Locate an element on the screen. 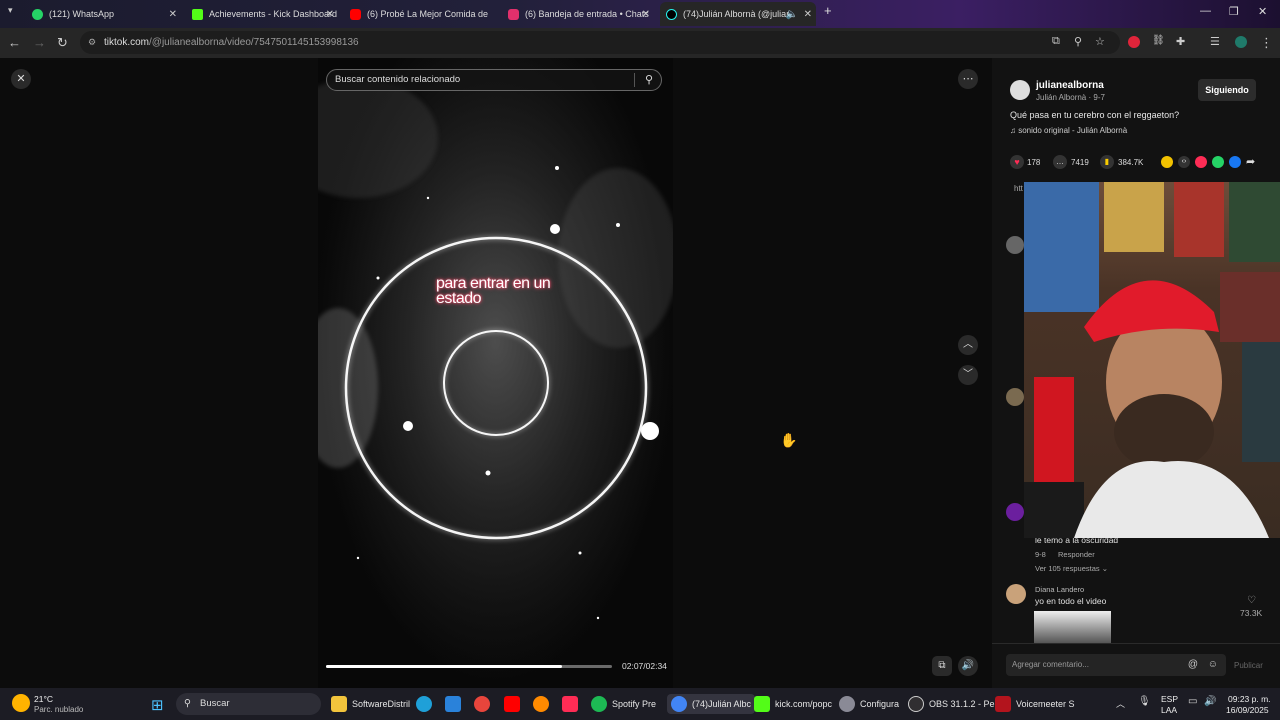 The width and height of the screenshot is (1280, 720). forward-icon: → is located at coordinates (39, 42).